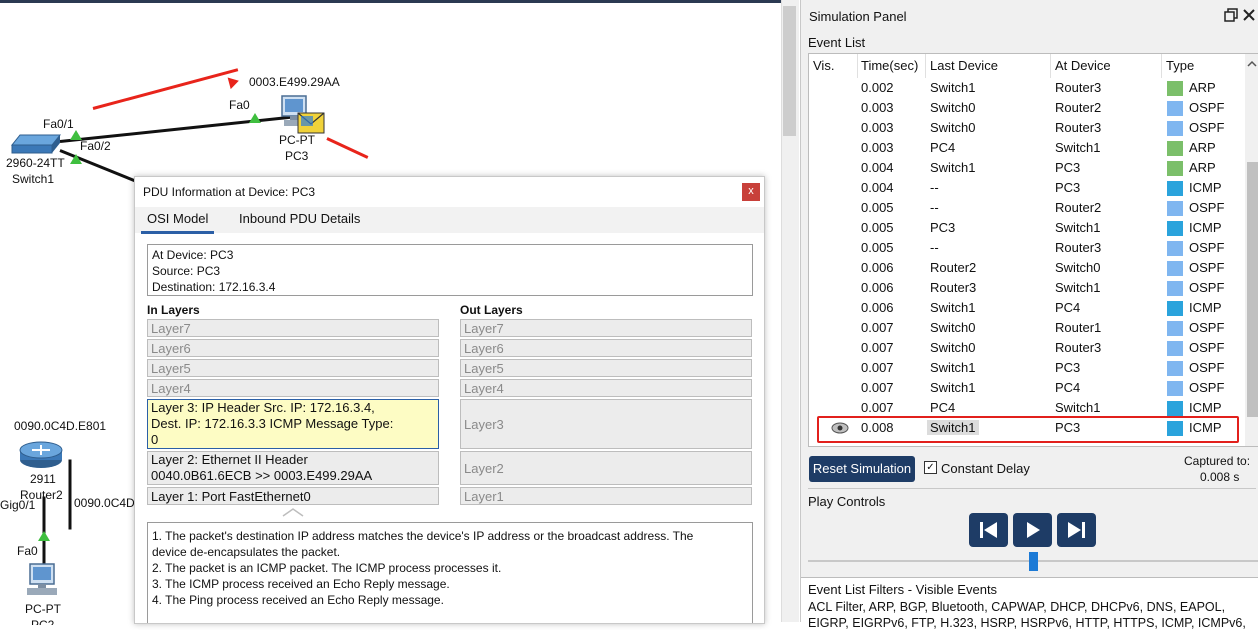 This screenshot has height=630, width=1258. What do you see at coordinates (193, 255) in the screenshot?
I see `at-device-text: At Device: PC3` at bounding box center [193, 255].